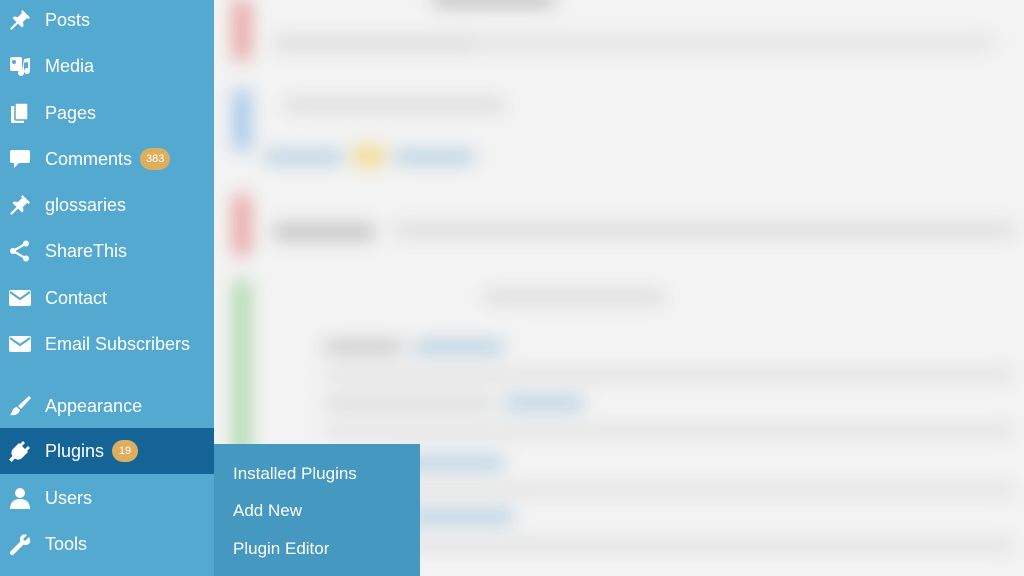  I want to click on comments-count-badge: 383, so click(155, 159).